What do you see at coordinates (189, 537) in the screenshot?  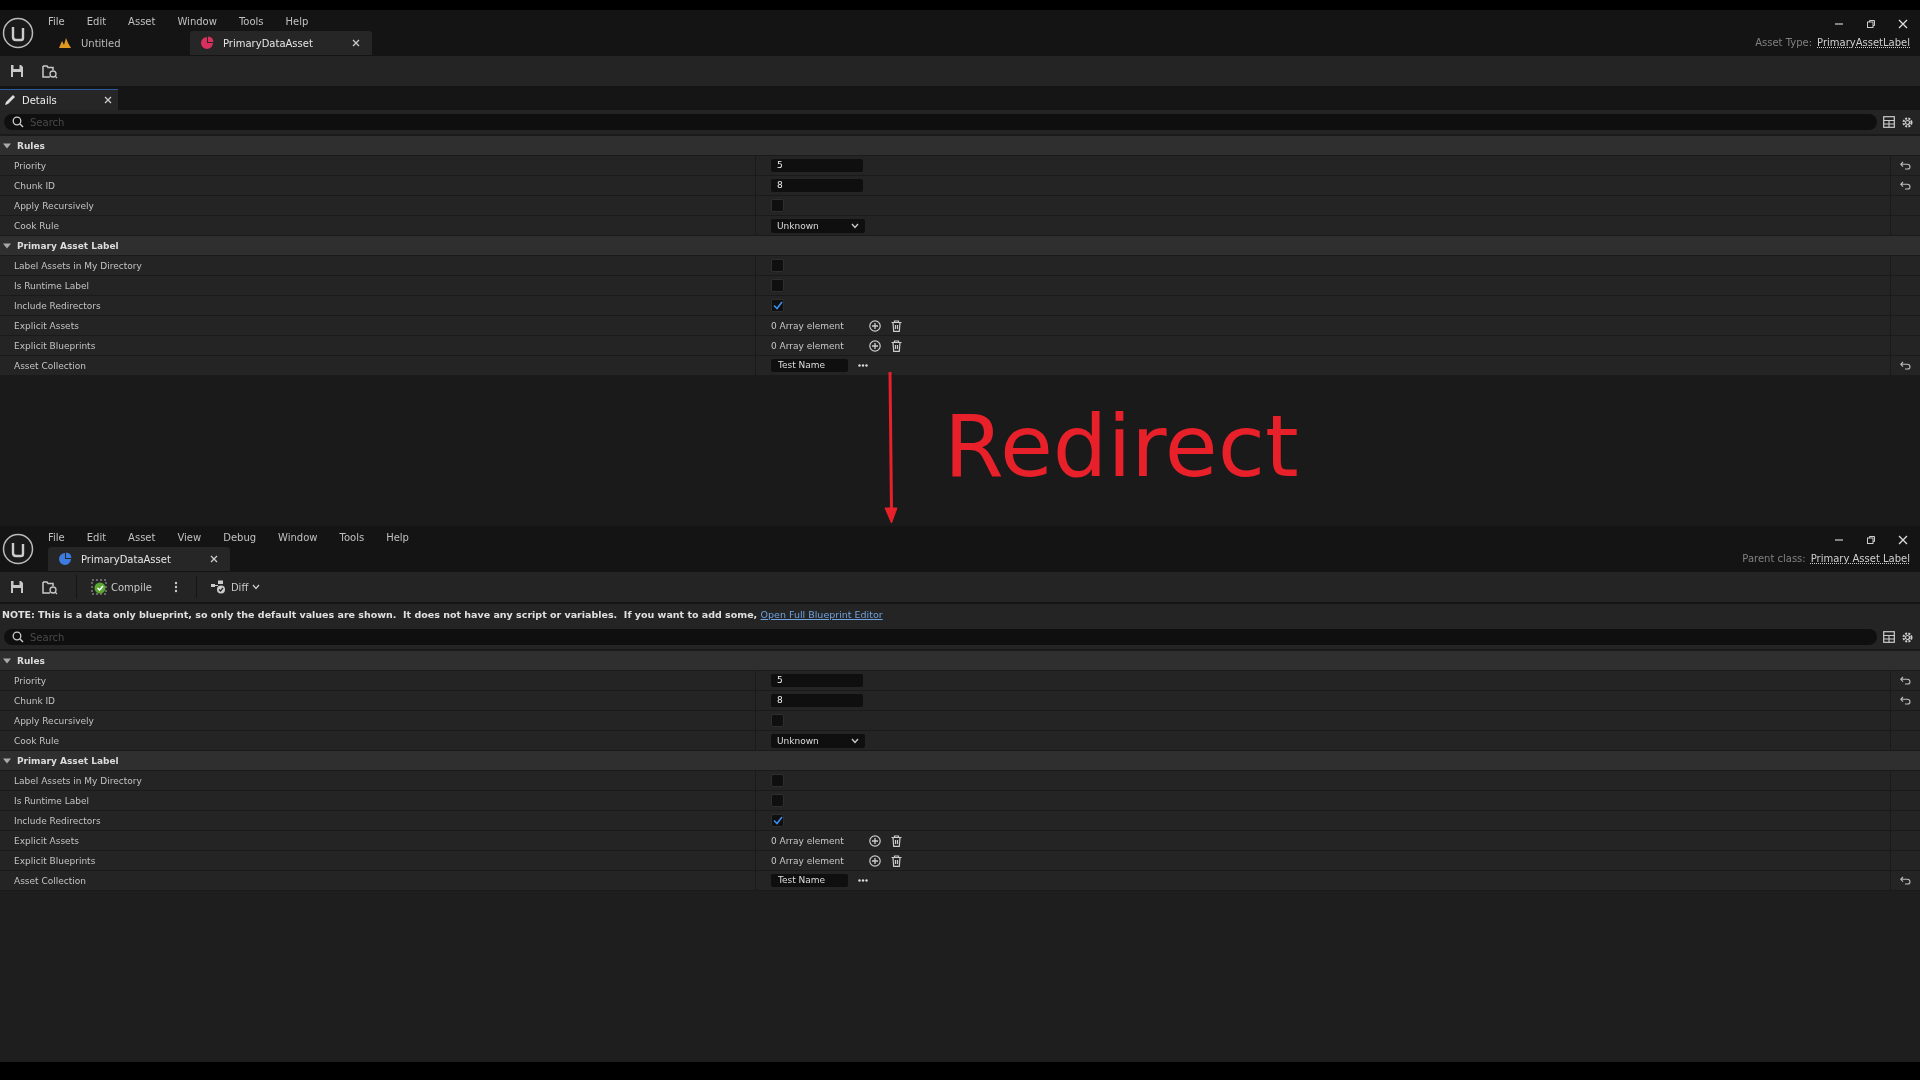 I see `menu-item: View` at bounding box center [189, 537].